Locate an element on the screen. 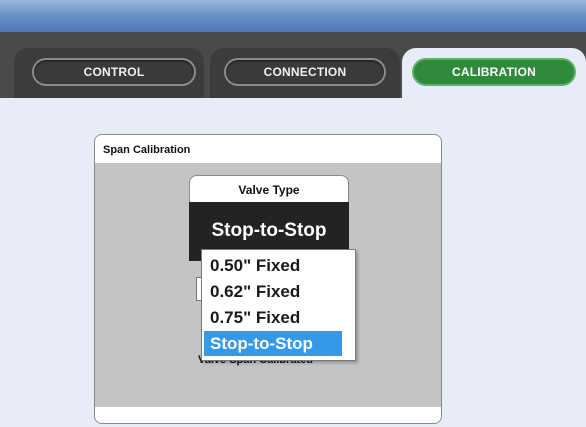 This screenshot has width=586, height=427. dropdown-option-stop-to-stop: Stop-to-Stop is located at coordinates (273, 343).